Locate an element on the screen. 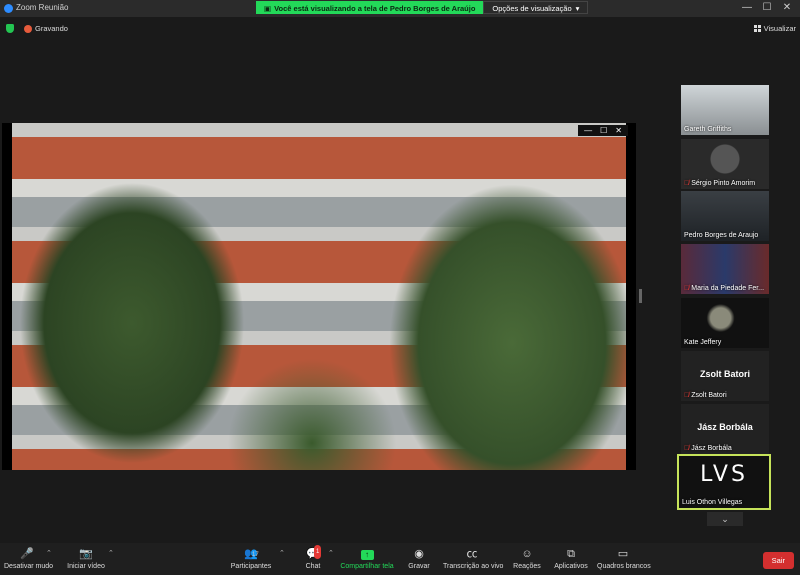 The width and height of the screenshot is (800, 575). record-label: Gravar is located at coordinates (419, 566).